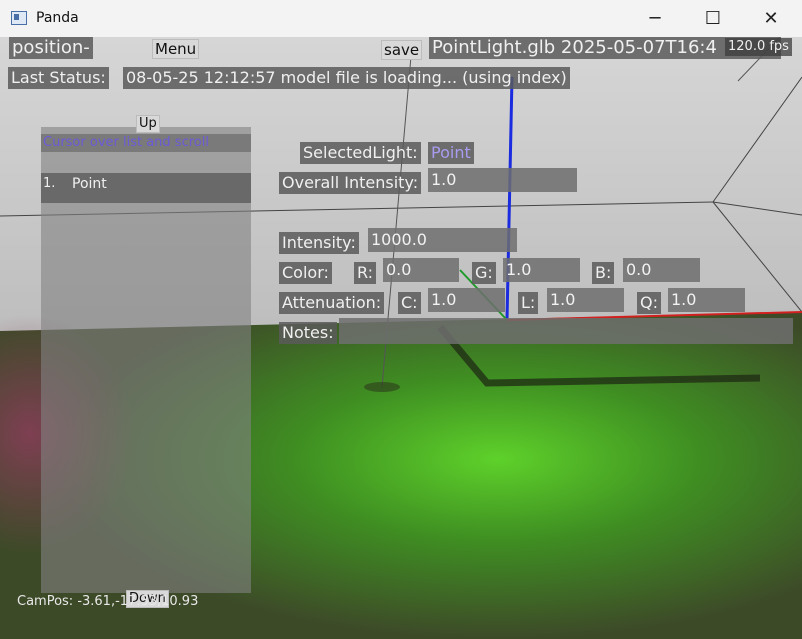 The height and width of the screenshot is (639, 802). I want to click on attenuation-q-label: Q:, so click(649, 303).